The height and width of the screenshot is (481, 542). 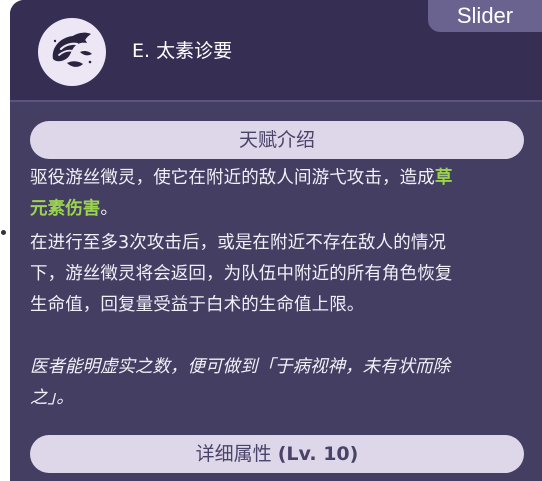 I want to click on desc-line: 元素伤害。, so click(x=282, y=209).